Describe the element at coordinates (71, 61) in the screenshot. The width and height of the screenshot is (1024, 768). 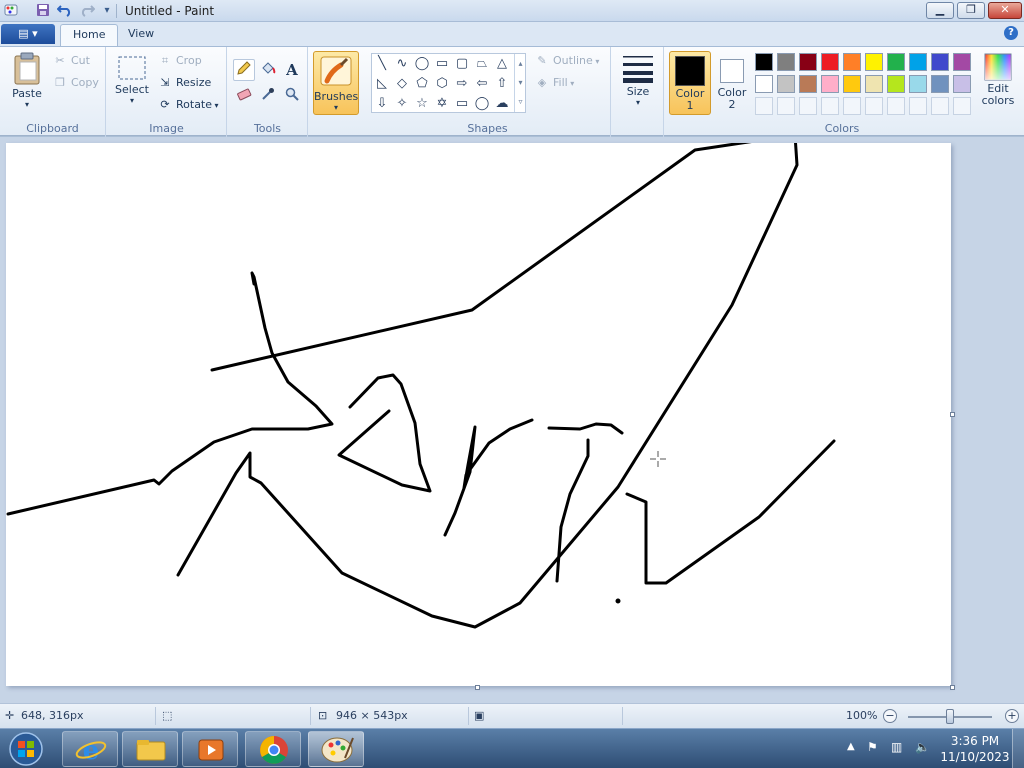
I see `cut-button: ✂ Cut` at that location.